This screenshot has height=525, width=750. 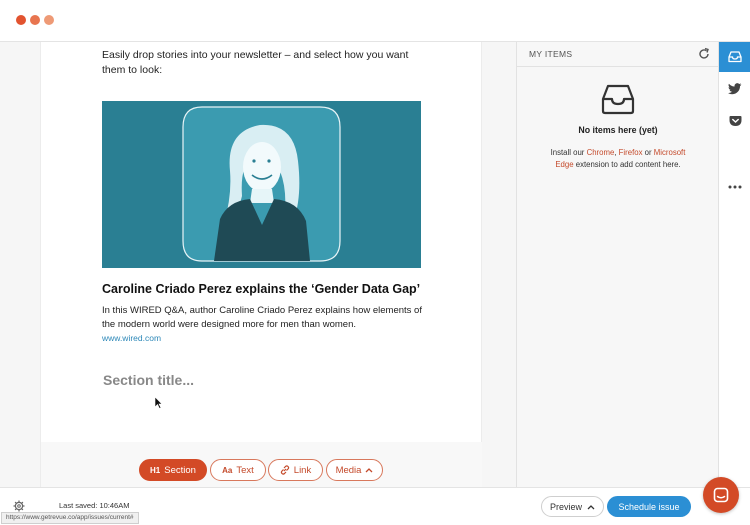 I want to click on last-saved-status: Last saved: 10:46AM, so click(x=94, y=505).